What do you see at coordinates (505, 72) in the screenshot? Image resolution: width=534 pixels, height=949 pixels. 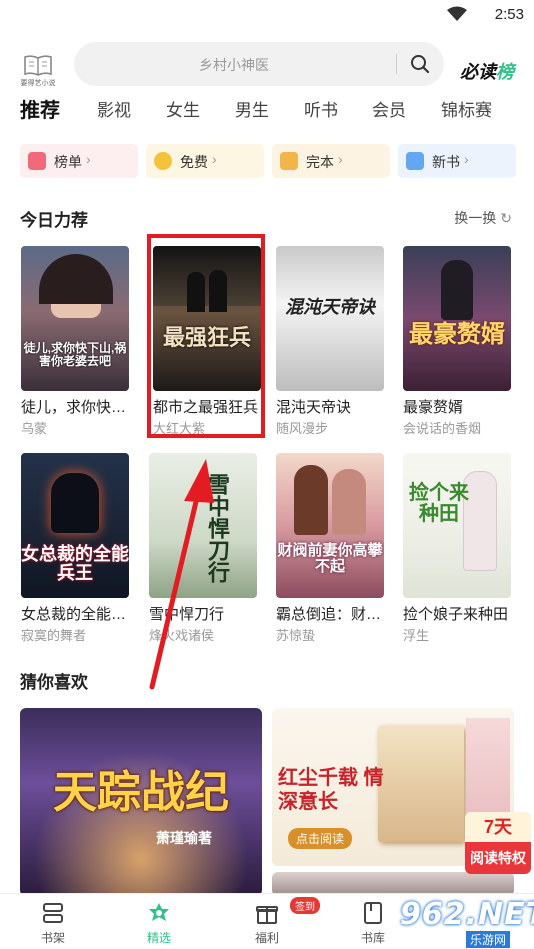 I see `must-read-text-accent: 榜` at bounding box center [505, 72].